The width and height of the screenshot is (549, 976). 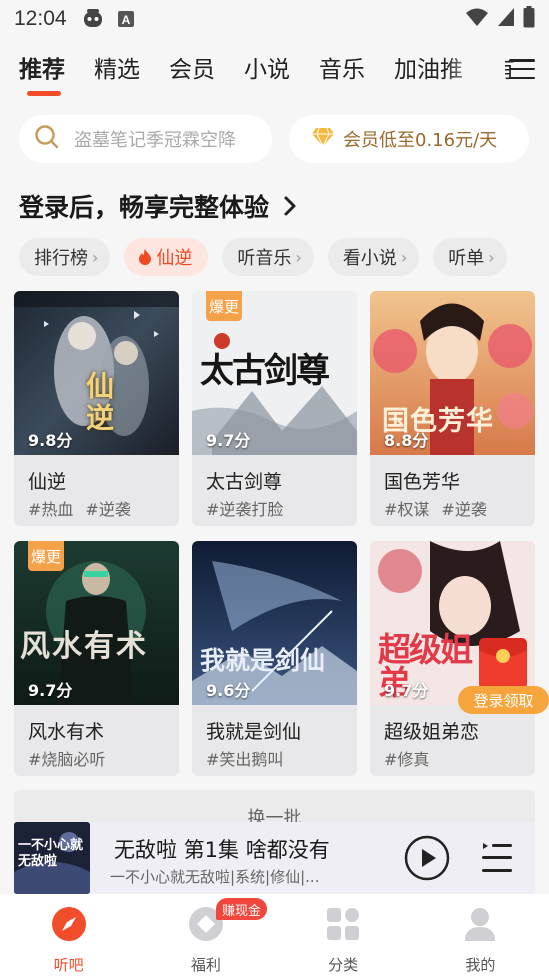 I want to click on status-time: 12:04, so click(x=40, y=18).